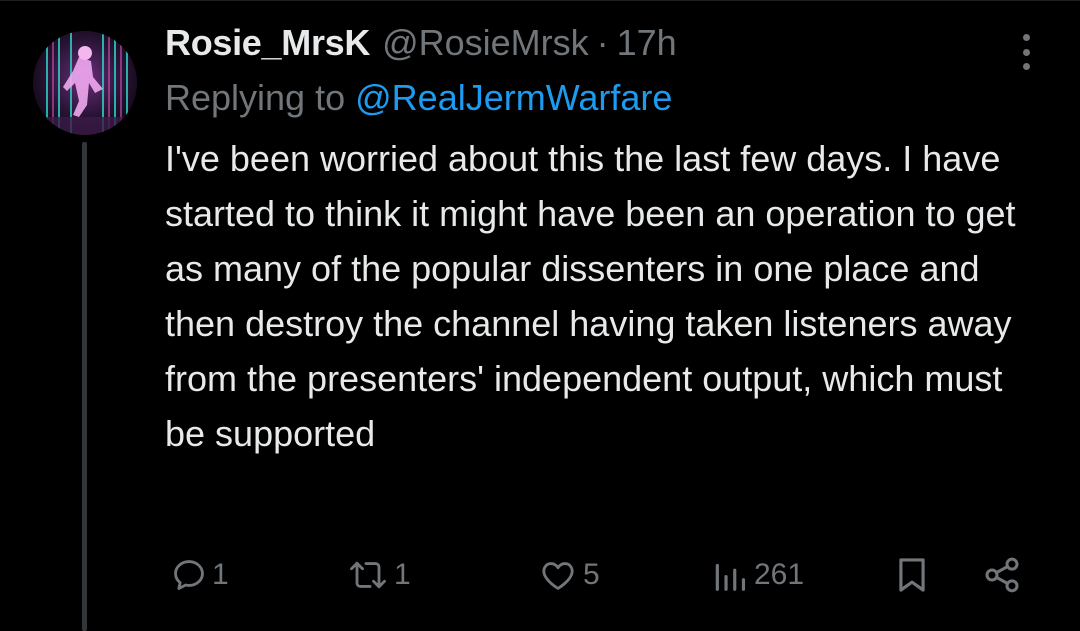 The width and height of the screenshot is (1080, 631). I want to click on share-button, so click(1002, 575).